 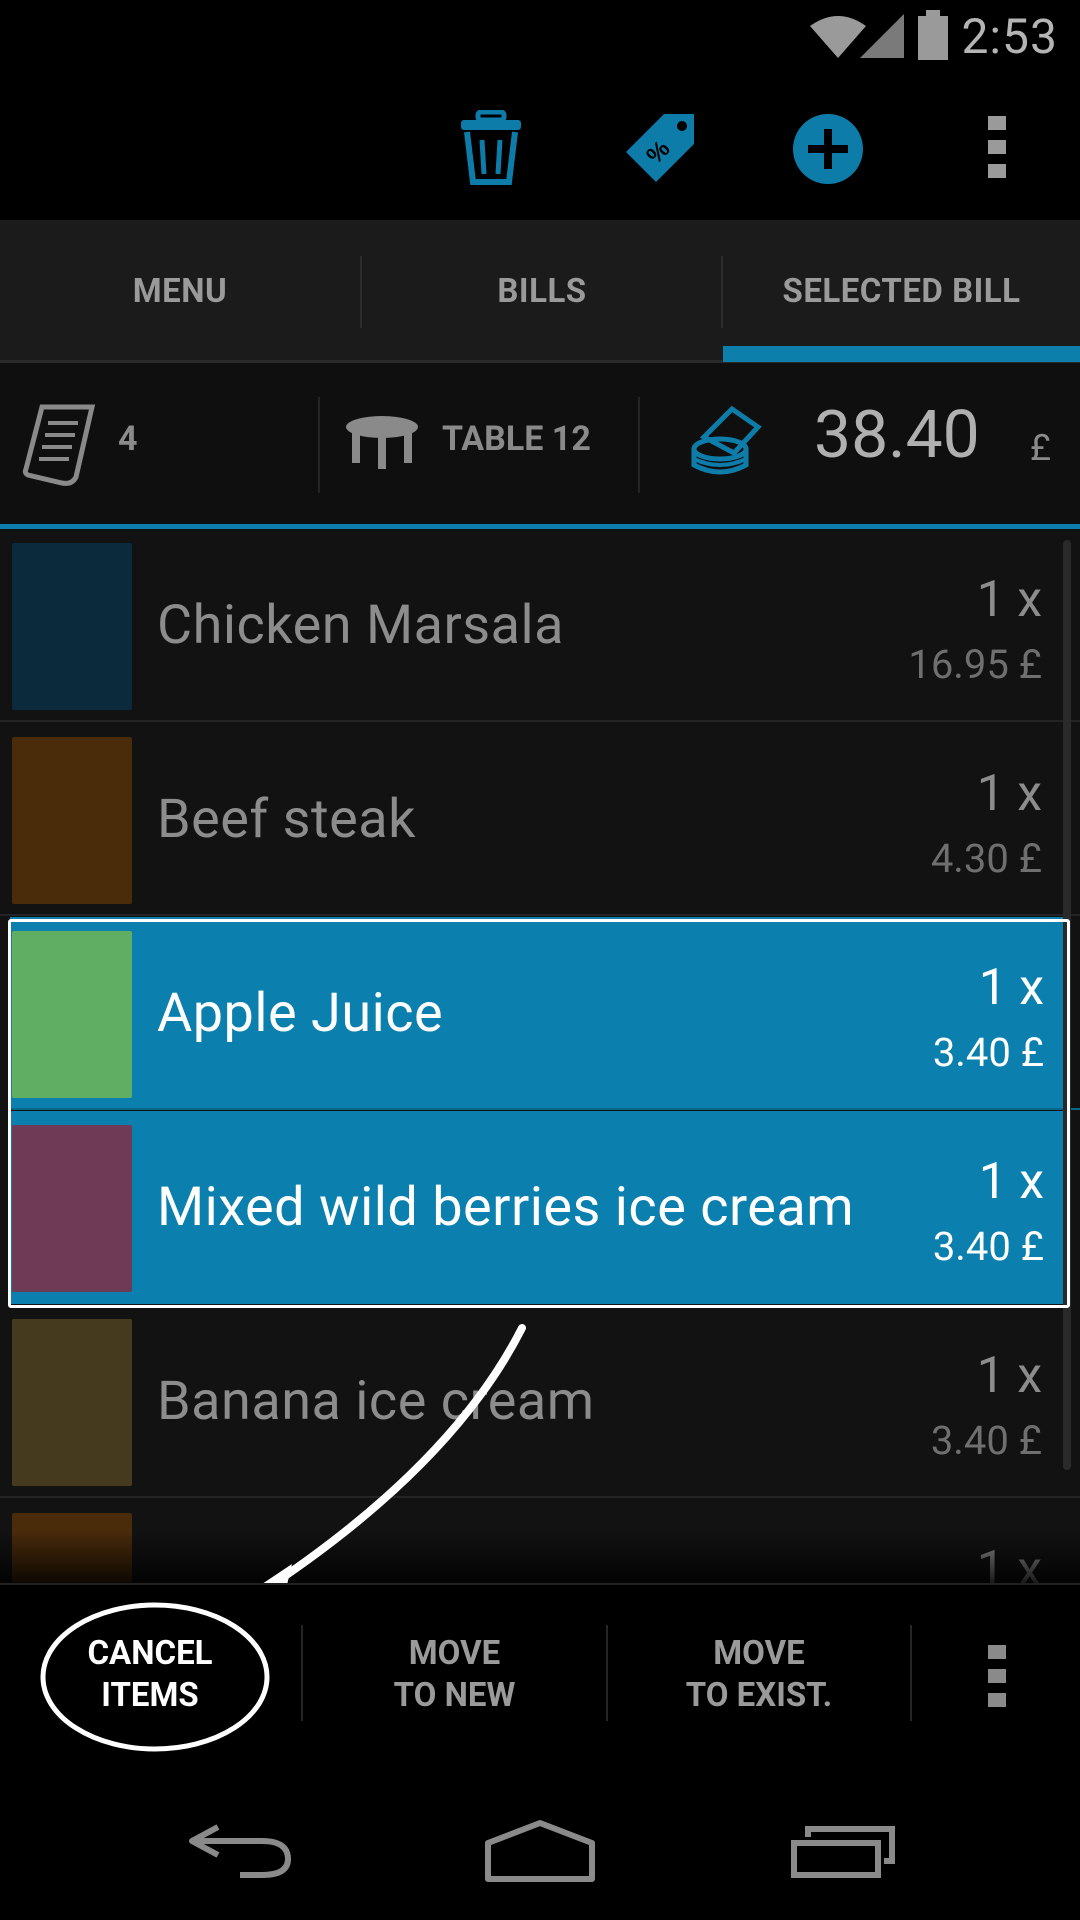 What do you see at coordinates (286, 819) in the screenshot?
I see `item-name: Beef steak` at bounding box center [286, 819].